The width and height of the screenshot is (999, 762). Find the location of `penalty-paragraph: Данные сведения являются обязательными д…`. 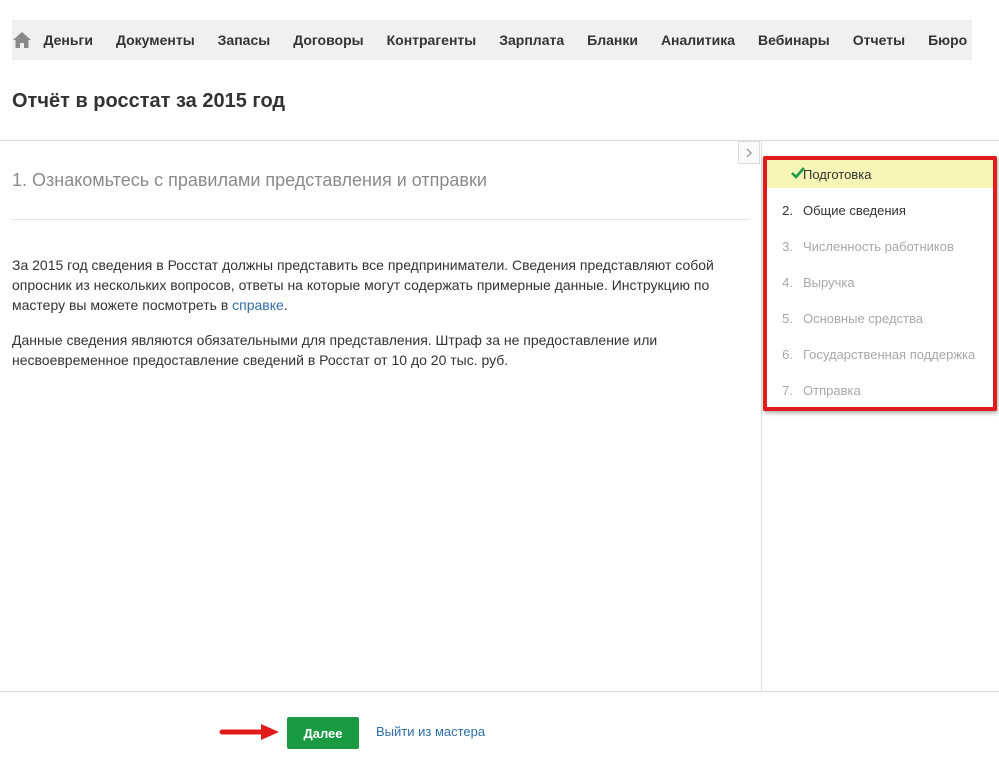

penalty-paragraph: Данные сведения являются обязательными д… is located at coordinates (335, 350).